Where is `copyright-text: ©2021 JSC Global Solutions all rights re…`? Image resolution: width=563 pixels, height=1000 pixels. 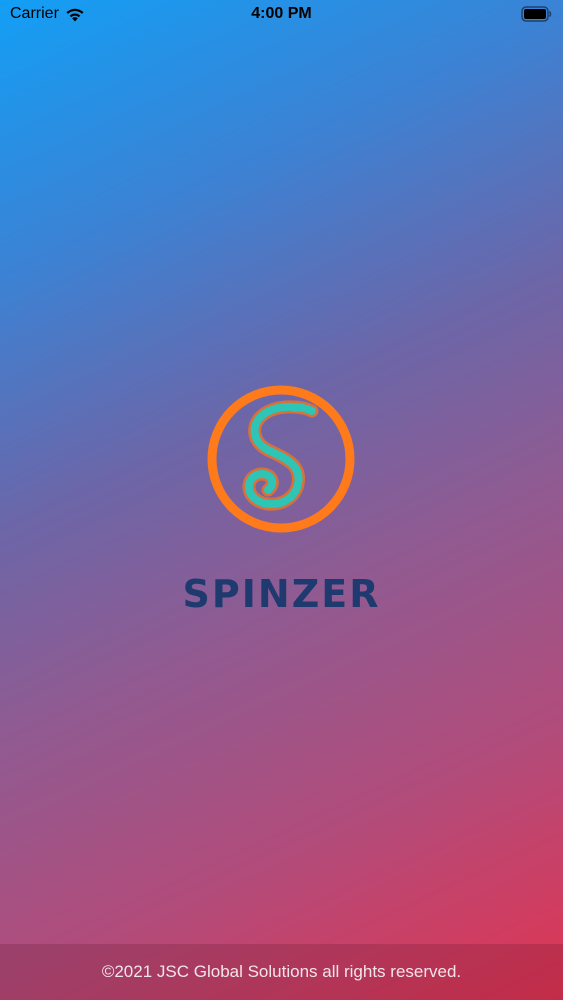
copyright-text: ©2021 JSC Global Solutions all rights re… is located at coordinates (281, 971).